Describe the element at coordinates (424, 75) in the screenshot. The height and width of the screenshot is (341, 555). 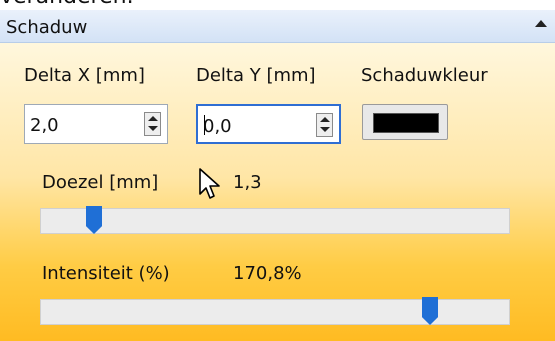
I see `shadow-color-label: Schaduwkleur` at that location.